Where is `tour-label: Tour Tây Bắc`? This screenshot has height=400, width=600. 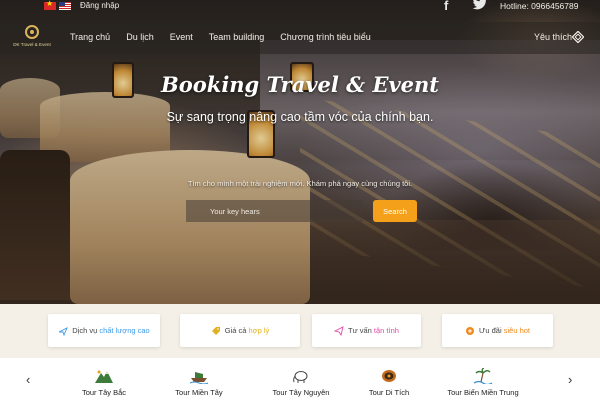 tour-label: Tour Tây Bắc is located at coordinates (104, 392).